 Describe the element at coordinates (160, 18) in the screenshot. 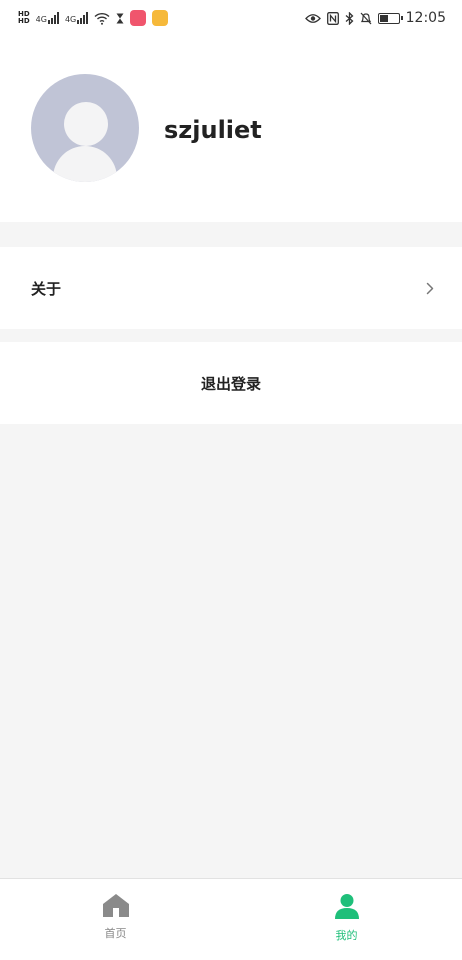

I see `app-notification-yellow-icon` at that location.